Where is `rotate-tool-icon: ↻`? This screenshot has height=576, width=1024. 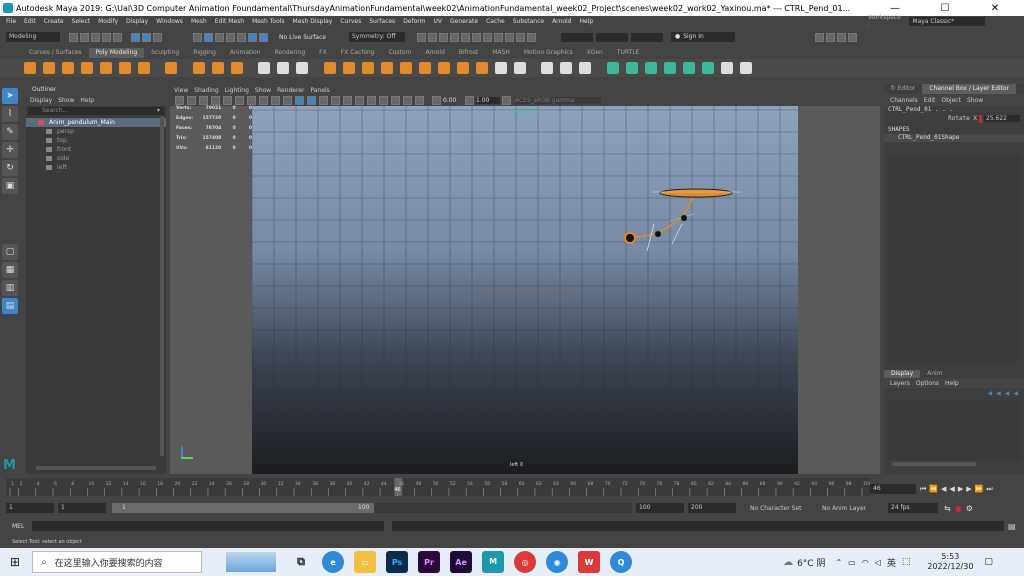
rotate-tool-icon: ↻ is located at coordinates (10, 168).